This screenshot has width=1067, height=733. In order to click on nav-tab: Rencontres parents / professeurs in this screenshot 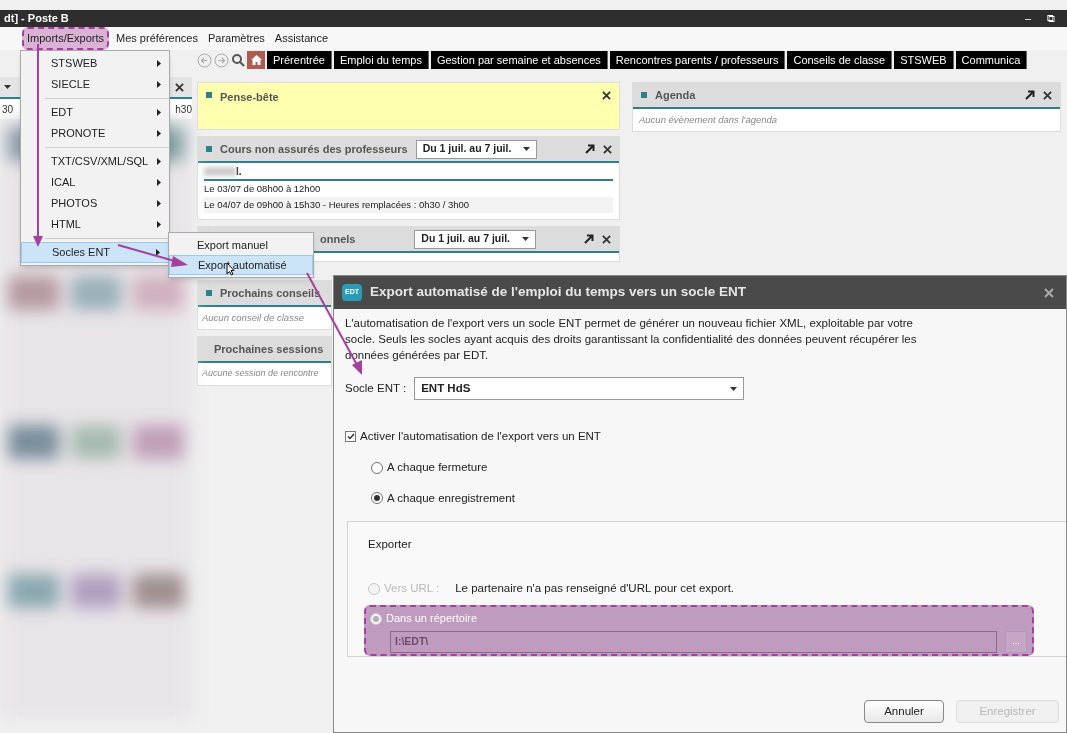, I will do `click(697, 60)`.